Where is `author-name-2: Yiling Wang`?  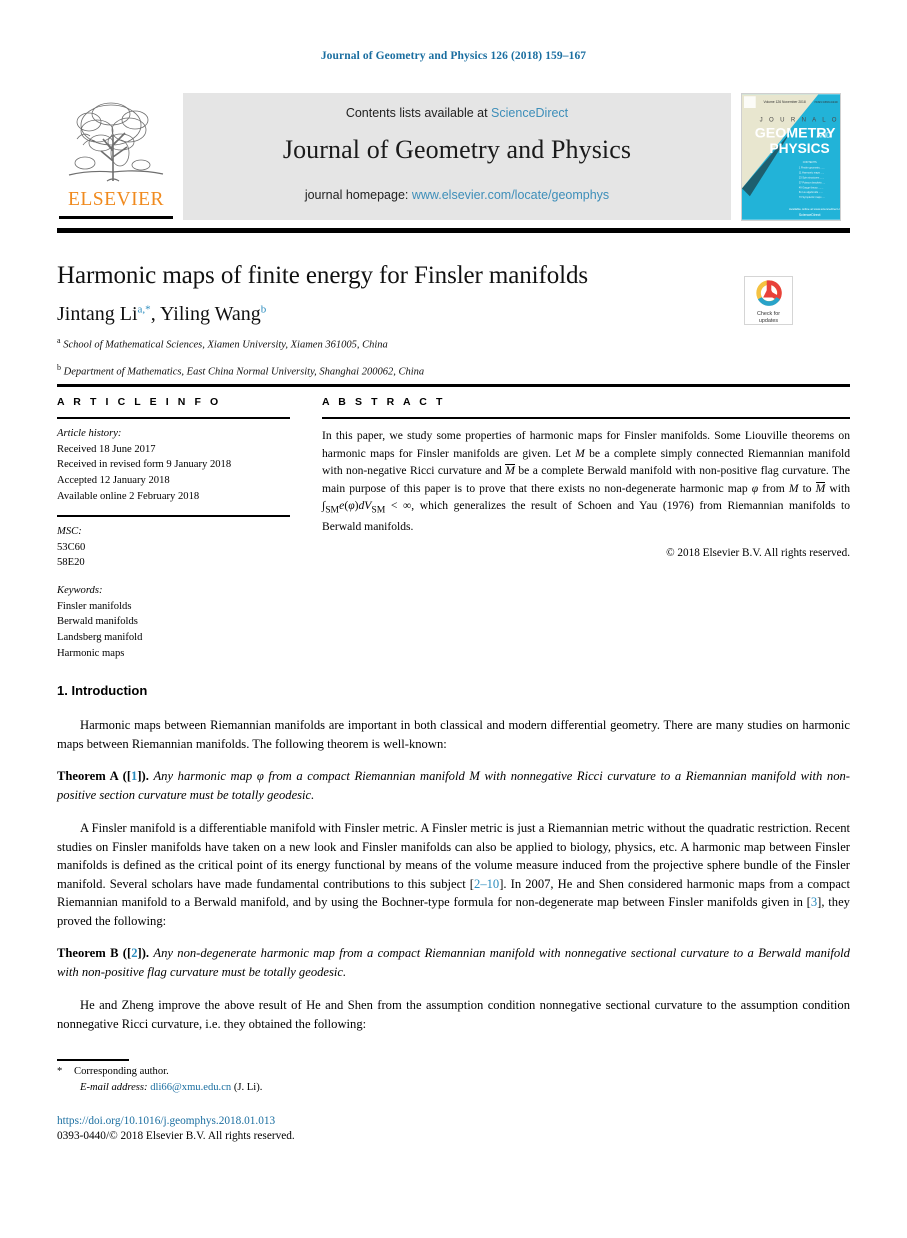
author-name-2: Yiling Wang is located at coordinates (210, 314).